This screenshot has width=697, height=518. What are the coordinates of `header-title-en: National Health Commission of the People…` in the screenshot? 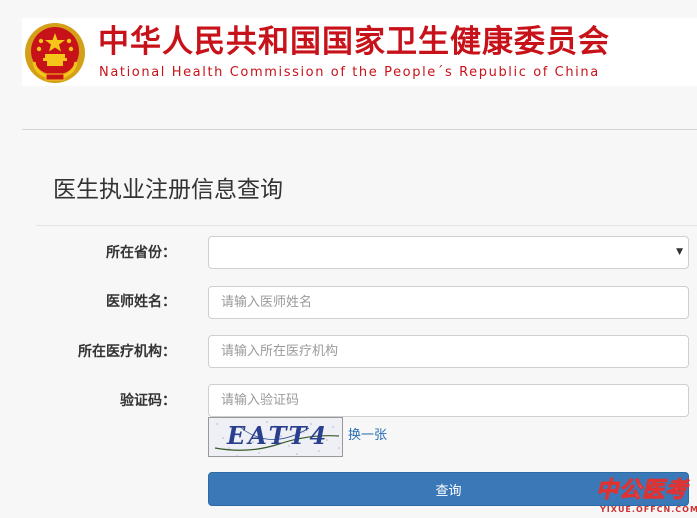 It's located at (349, 72).